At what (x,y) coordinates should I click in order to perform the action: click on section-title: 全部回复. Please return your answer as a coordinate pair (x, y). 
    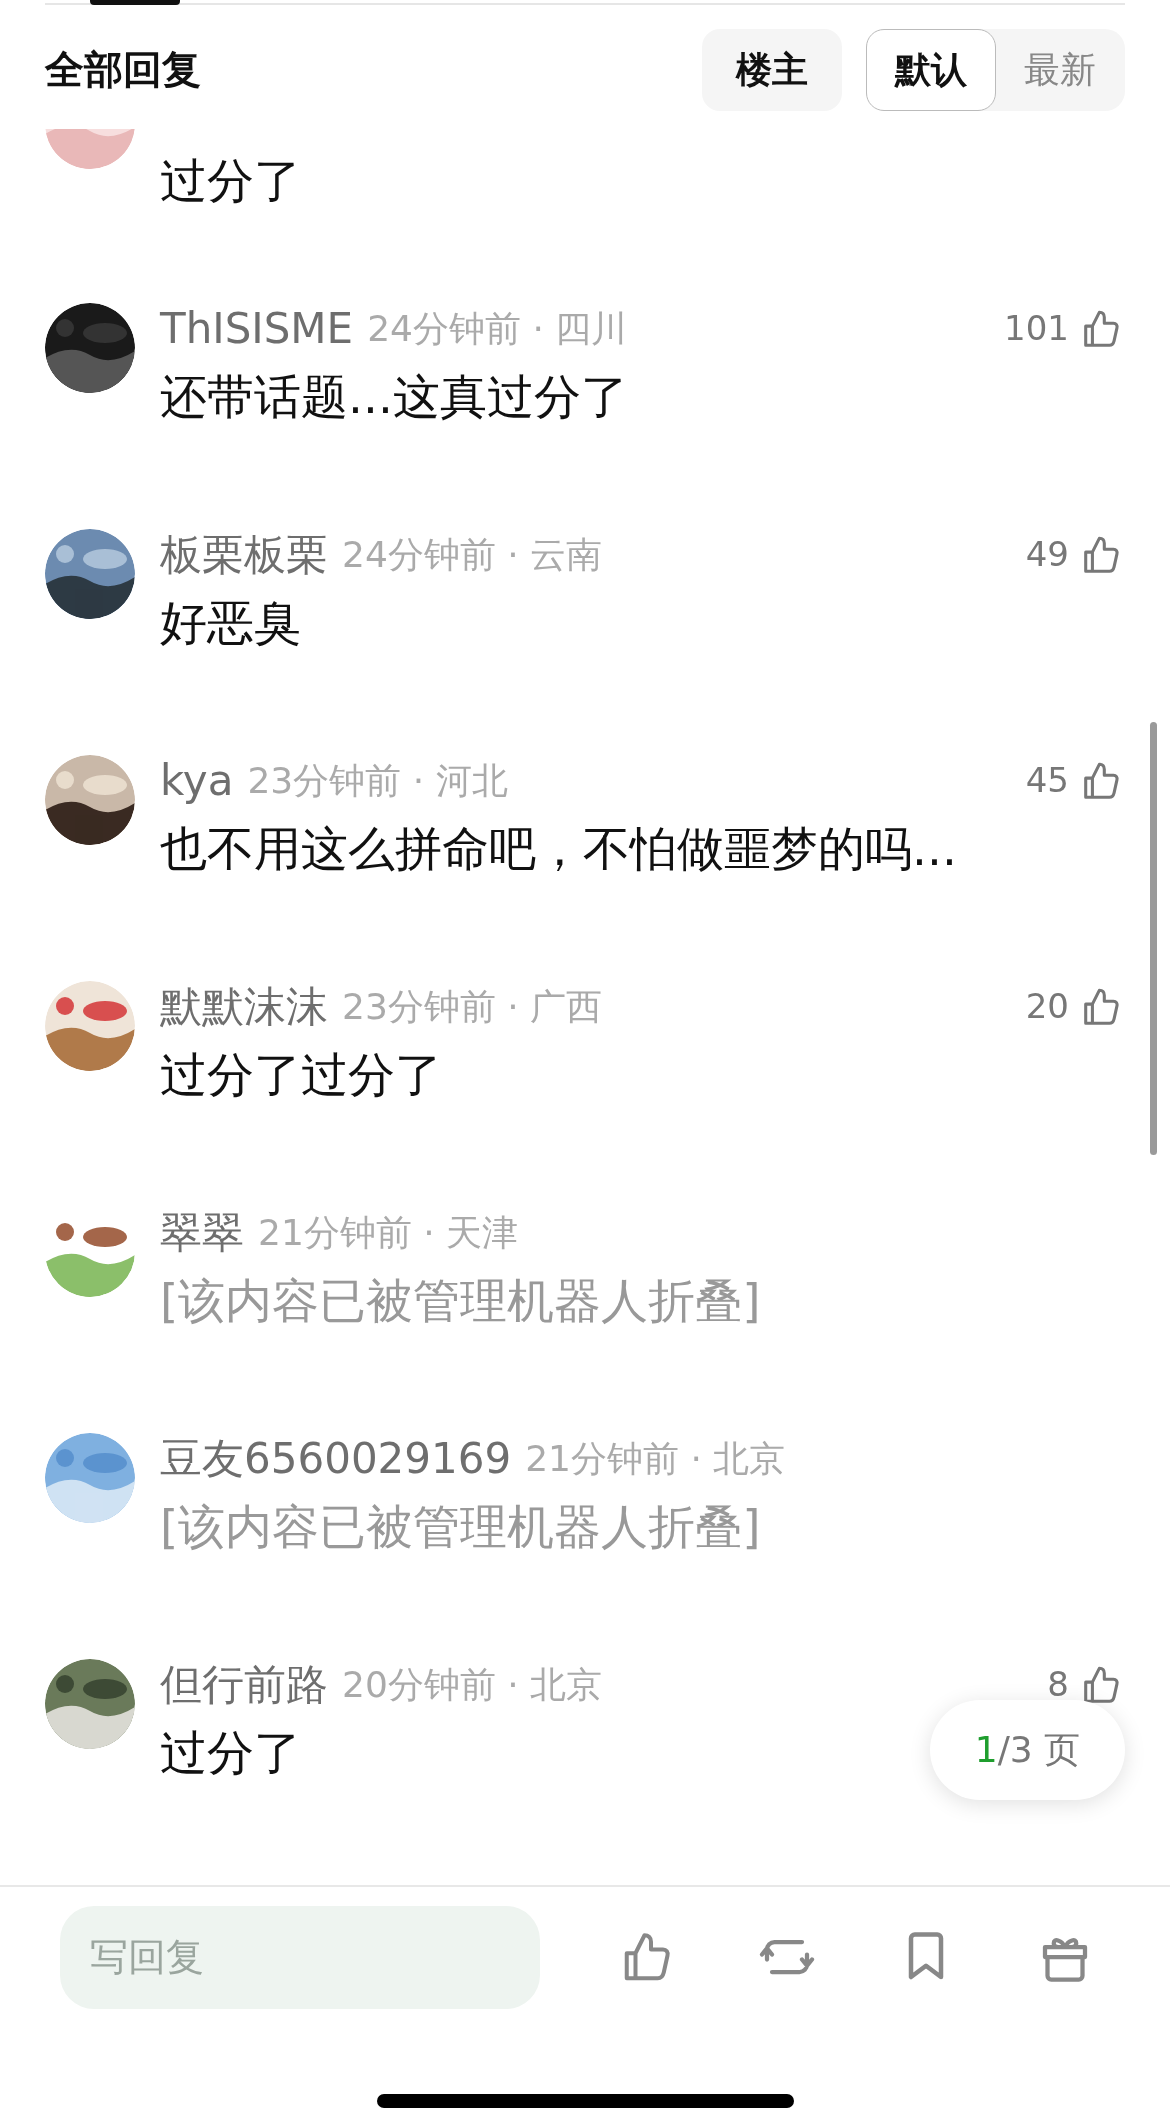
    Looking at the image, I should click on (123, 70).